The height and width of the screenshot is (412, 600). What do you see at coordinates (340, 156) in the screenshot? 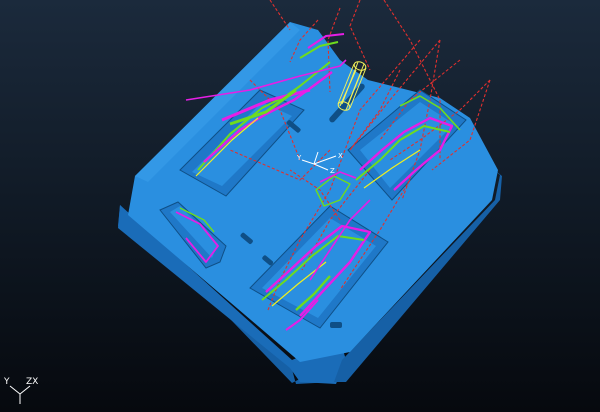
I see `workplane-x-label: X` at bounding box center [340, 156].